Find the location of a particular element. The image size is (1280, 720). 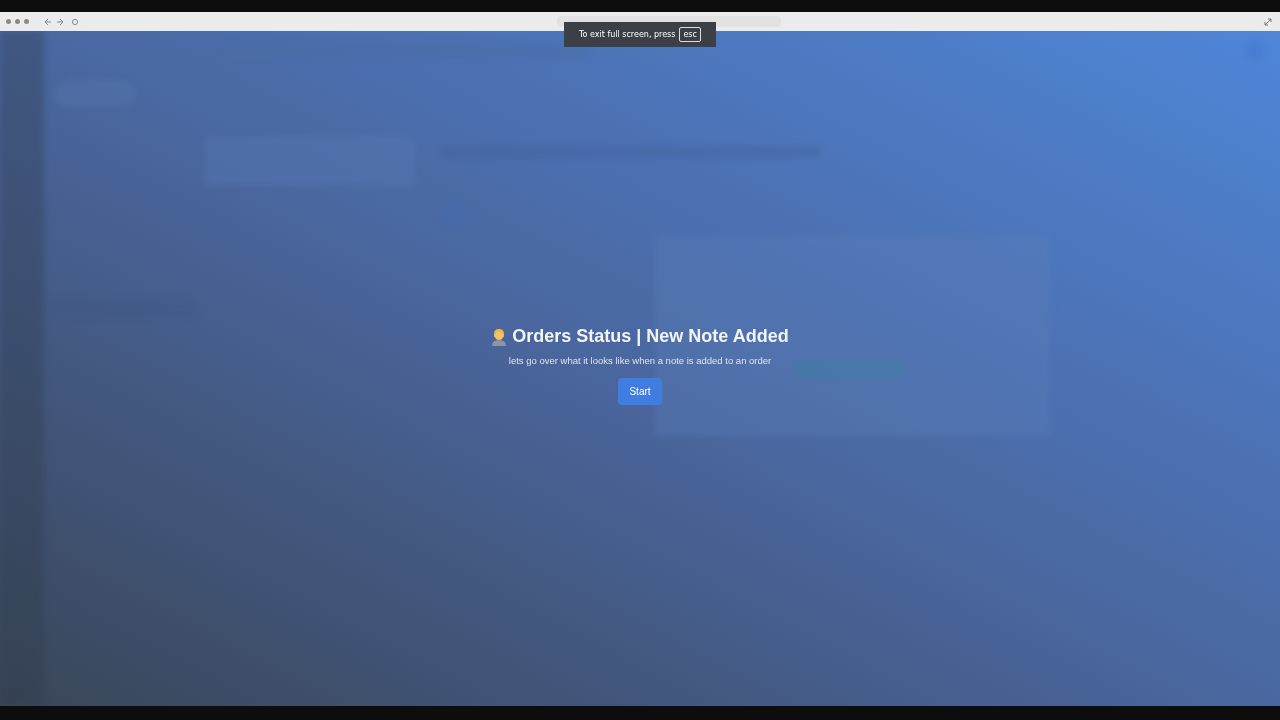

tour-title: Orders Status | New Note Added is located at coordinates (650, 336).